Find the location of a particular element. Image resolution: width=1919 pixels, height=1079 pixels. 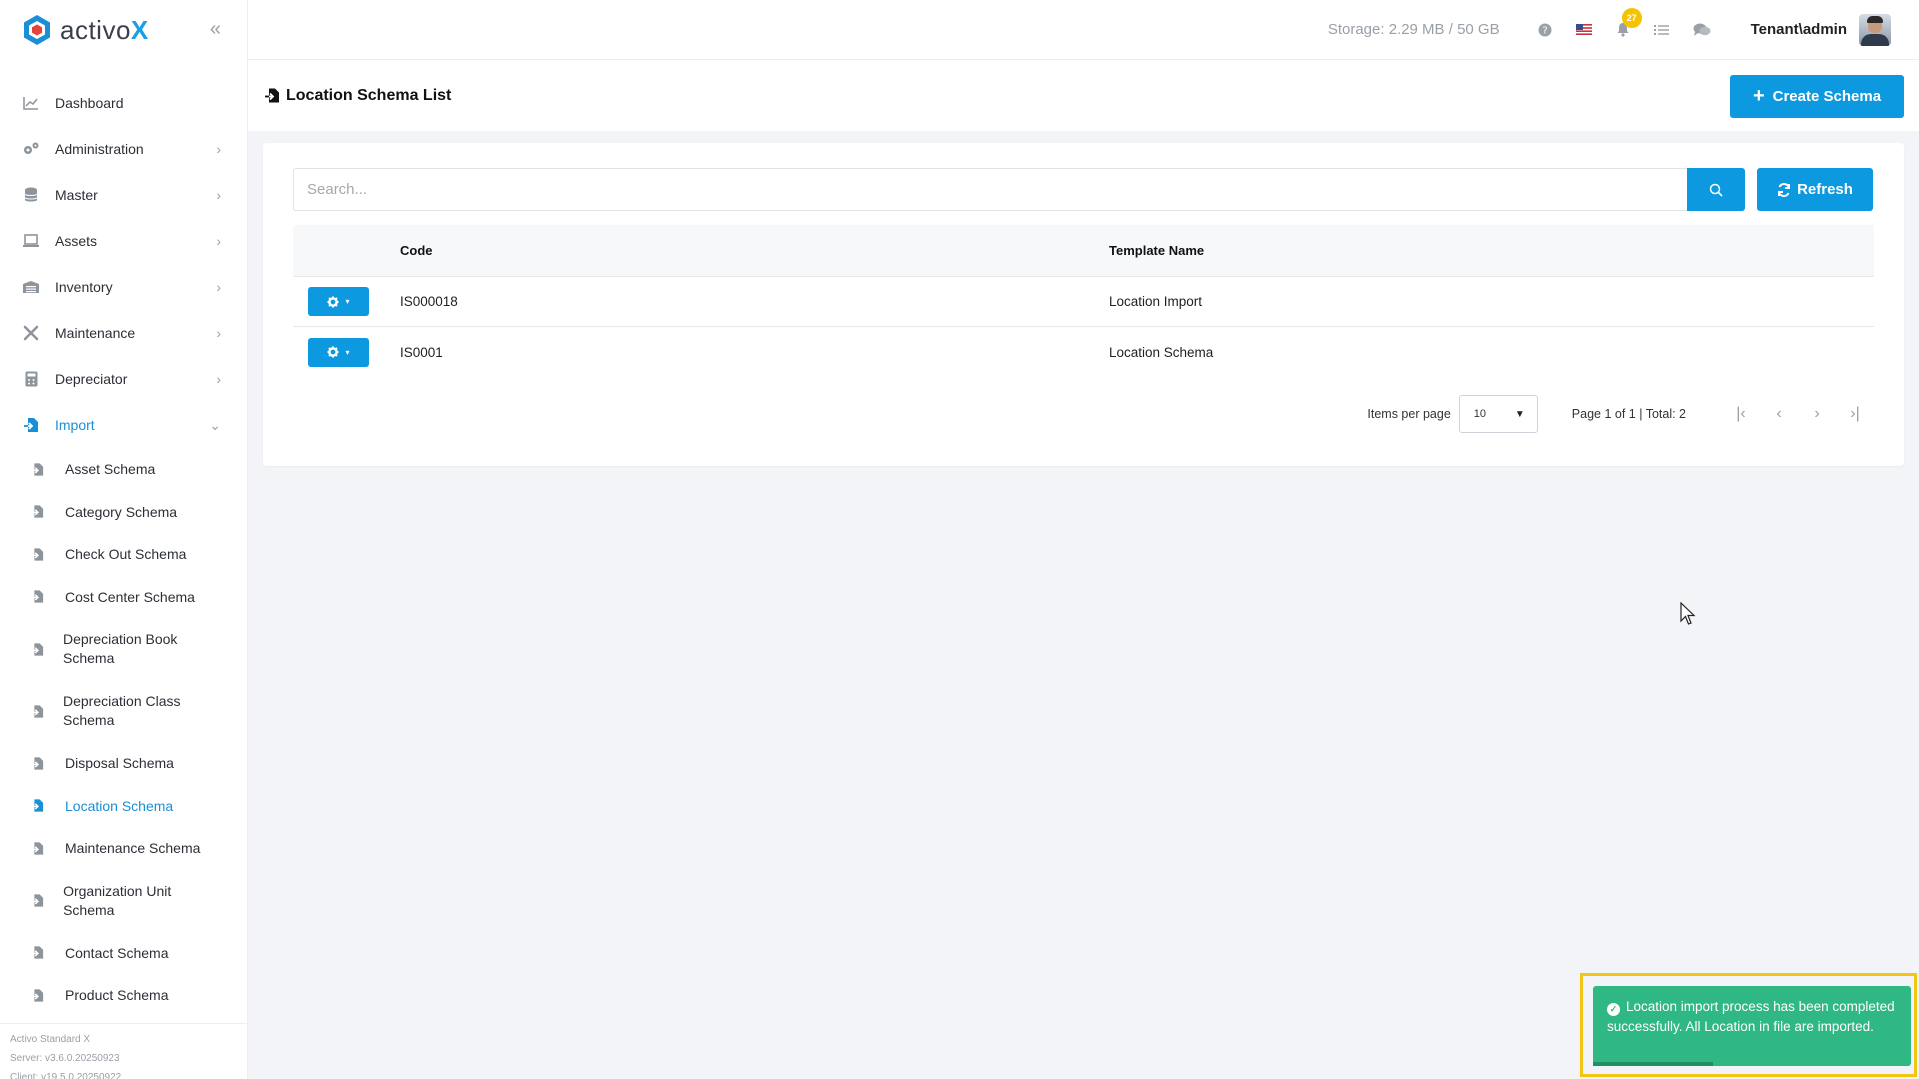

items-per-page-select: 10 ▼ is located at coordinates (1498, 414).